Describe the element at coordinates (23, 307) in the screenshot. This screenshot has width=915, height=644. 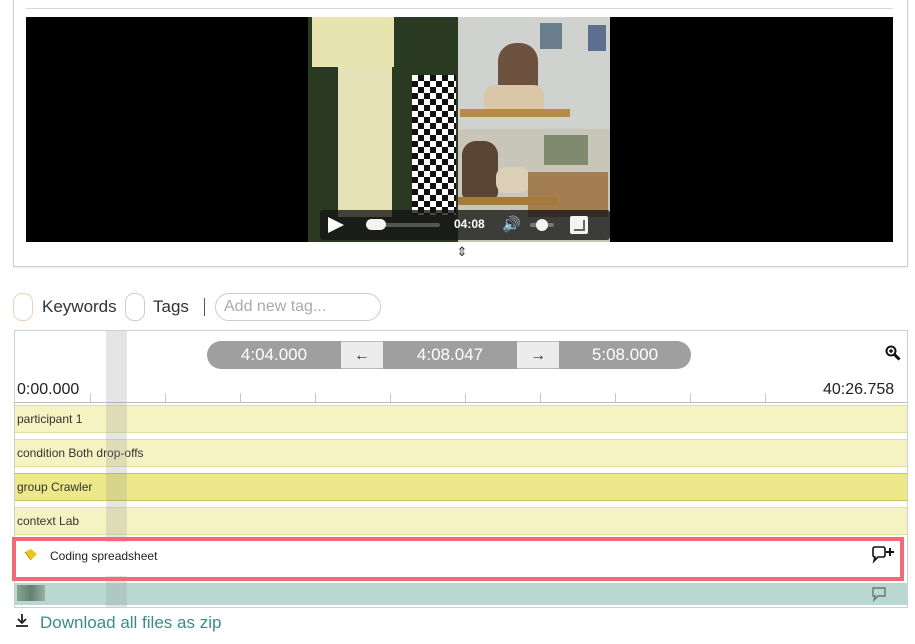
I see `keywords-toggle` at that location.